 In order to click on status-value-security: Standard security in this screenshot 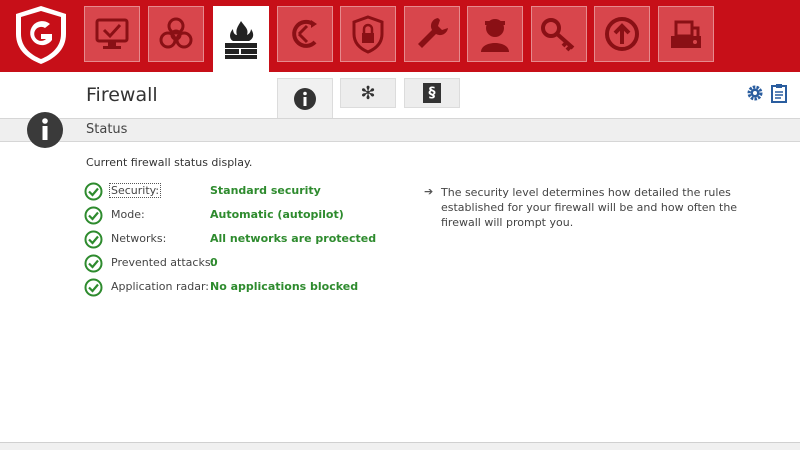, I will do `click(265, 190)`.